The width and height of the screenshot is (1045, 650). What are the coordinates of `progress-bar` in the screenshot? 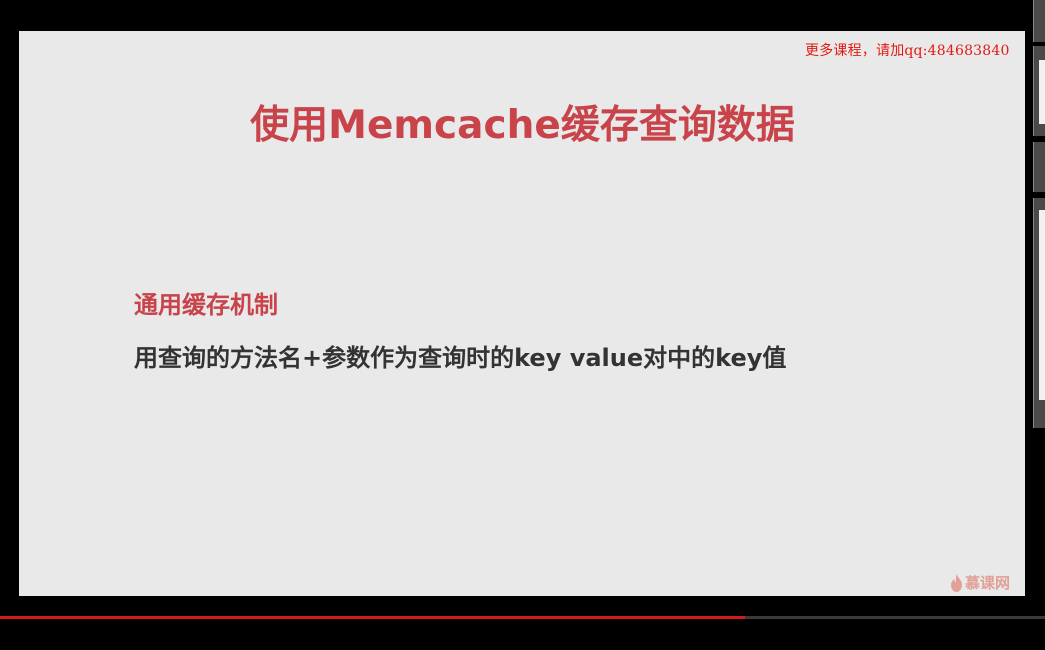 It's located at (522, 617).